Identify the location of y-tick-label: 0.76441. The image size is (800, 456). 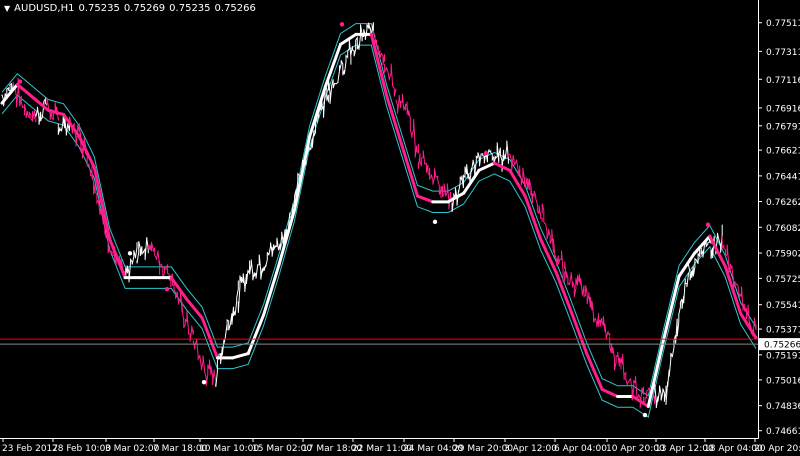
(783, 177).